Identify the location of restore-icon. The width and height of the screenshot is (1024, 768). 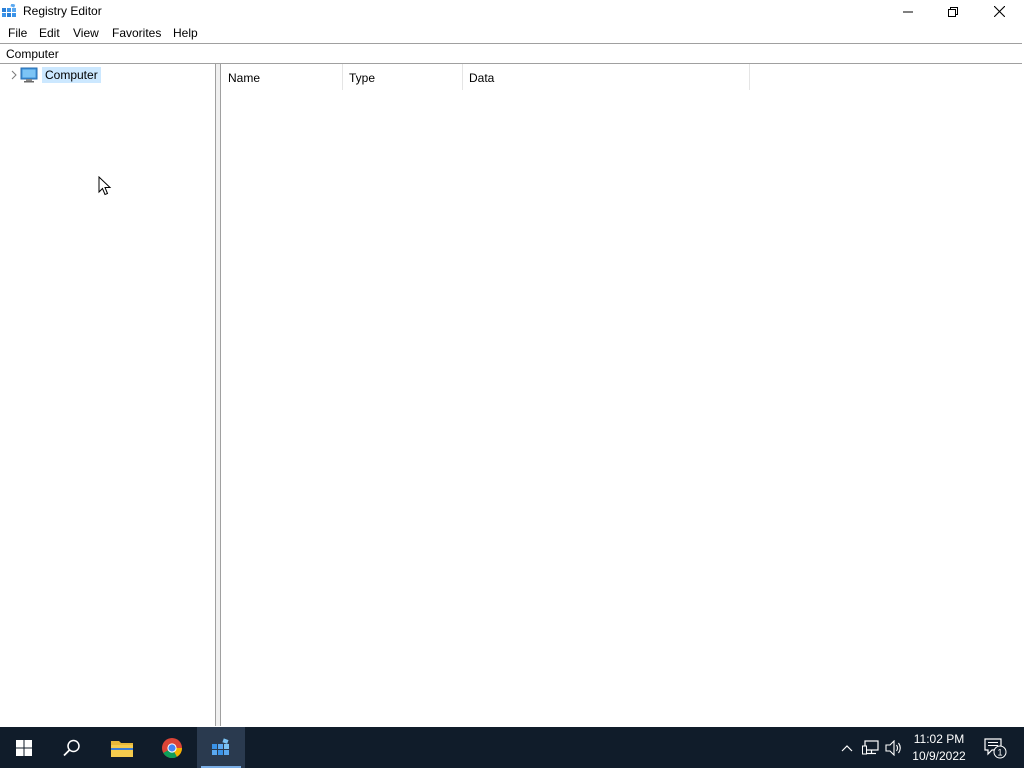
(953, 11).